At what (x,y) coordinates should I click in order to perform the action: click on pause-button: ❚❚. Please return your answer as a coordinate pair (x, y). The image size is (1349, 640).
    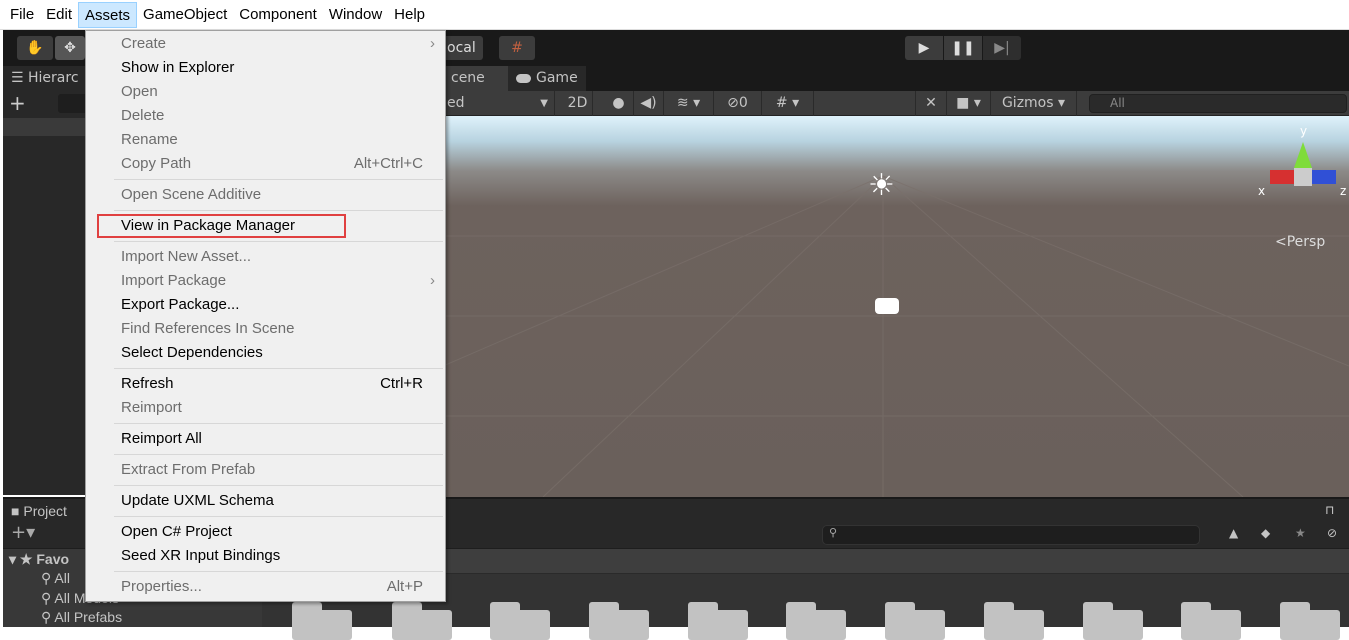
    Looking at the image, I should click on (963, 48).